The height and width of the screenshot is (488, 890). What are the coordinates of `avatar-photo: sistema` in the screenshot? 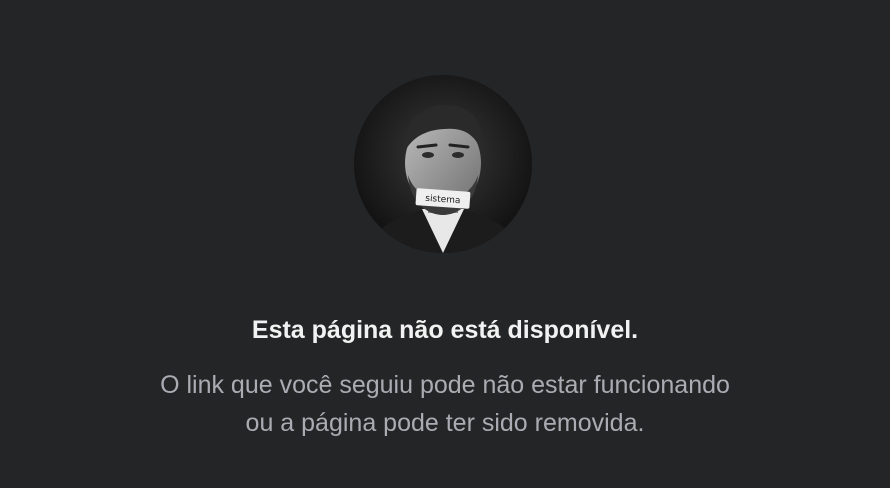 It's located at (443, 164).